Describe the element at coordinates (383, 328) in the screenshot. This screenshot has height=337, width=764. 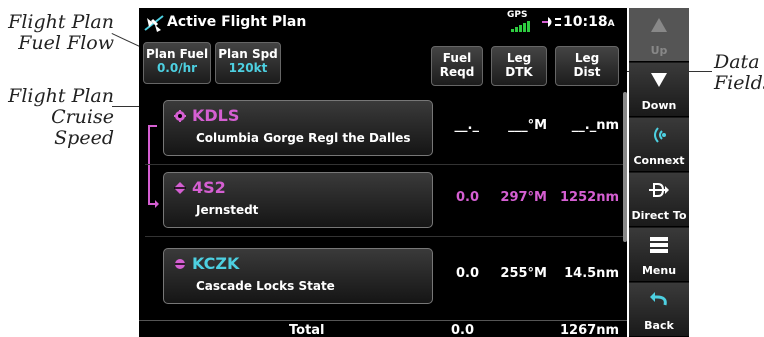
I see `total-row: Total 0.0 1267nm` at that location.